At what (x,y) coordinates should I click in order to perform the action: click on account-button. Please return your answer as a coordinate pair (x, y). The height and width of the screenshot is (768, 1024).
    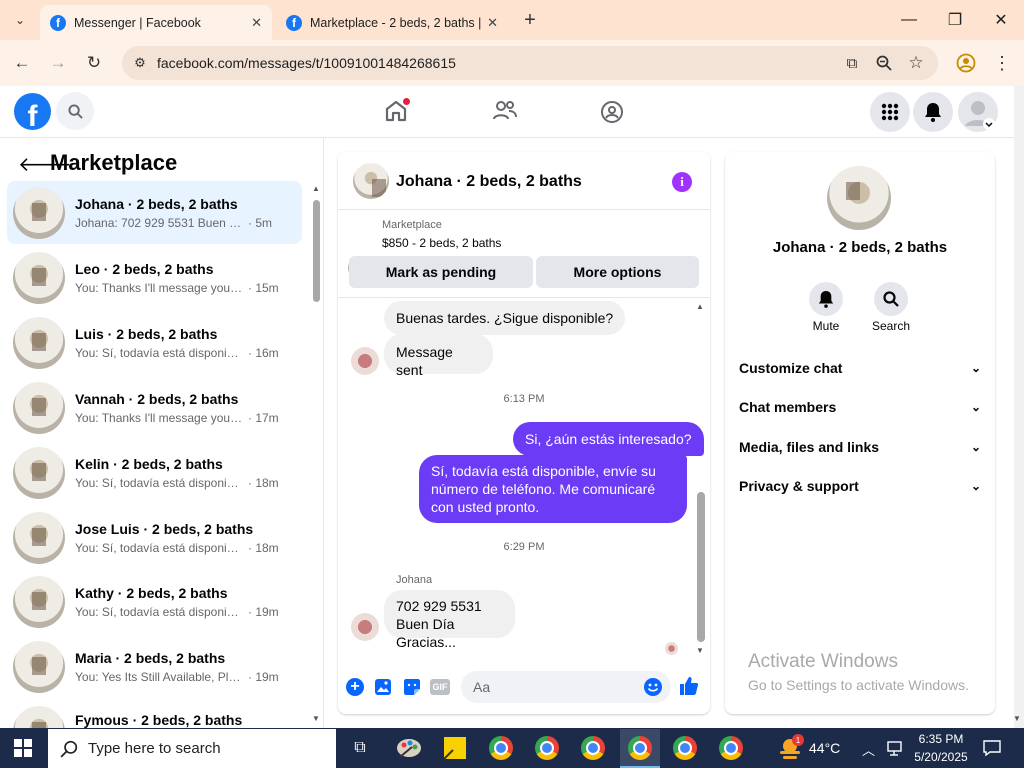
    Looking at the image, I should click on (978, 112).